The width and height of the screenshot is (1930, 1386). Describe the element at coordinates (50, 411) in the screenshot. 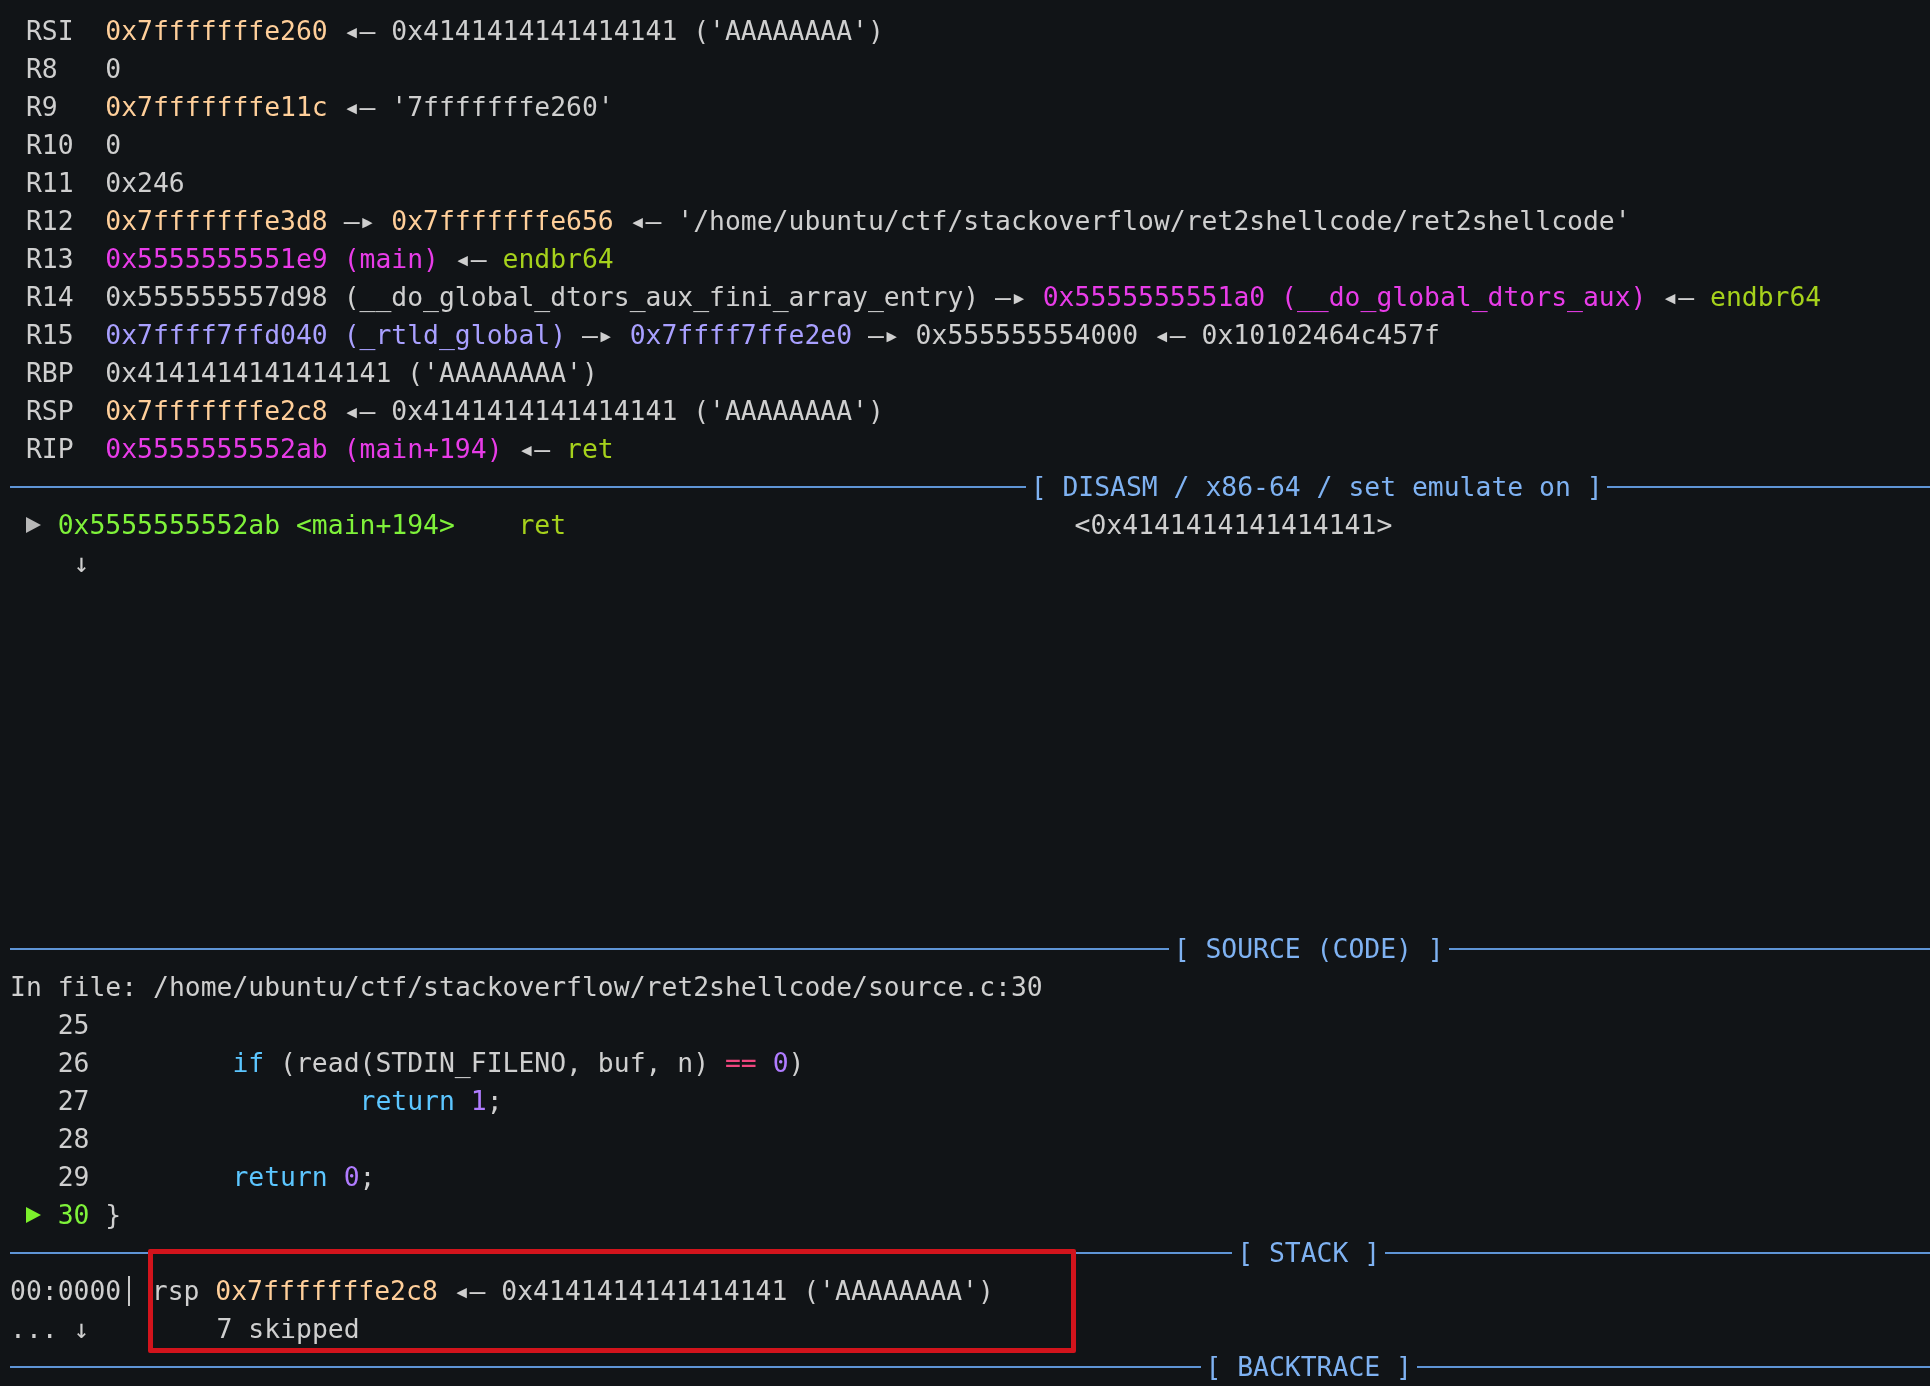

I see `register-name: RSP` at that location.